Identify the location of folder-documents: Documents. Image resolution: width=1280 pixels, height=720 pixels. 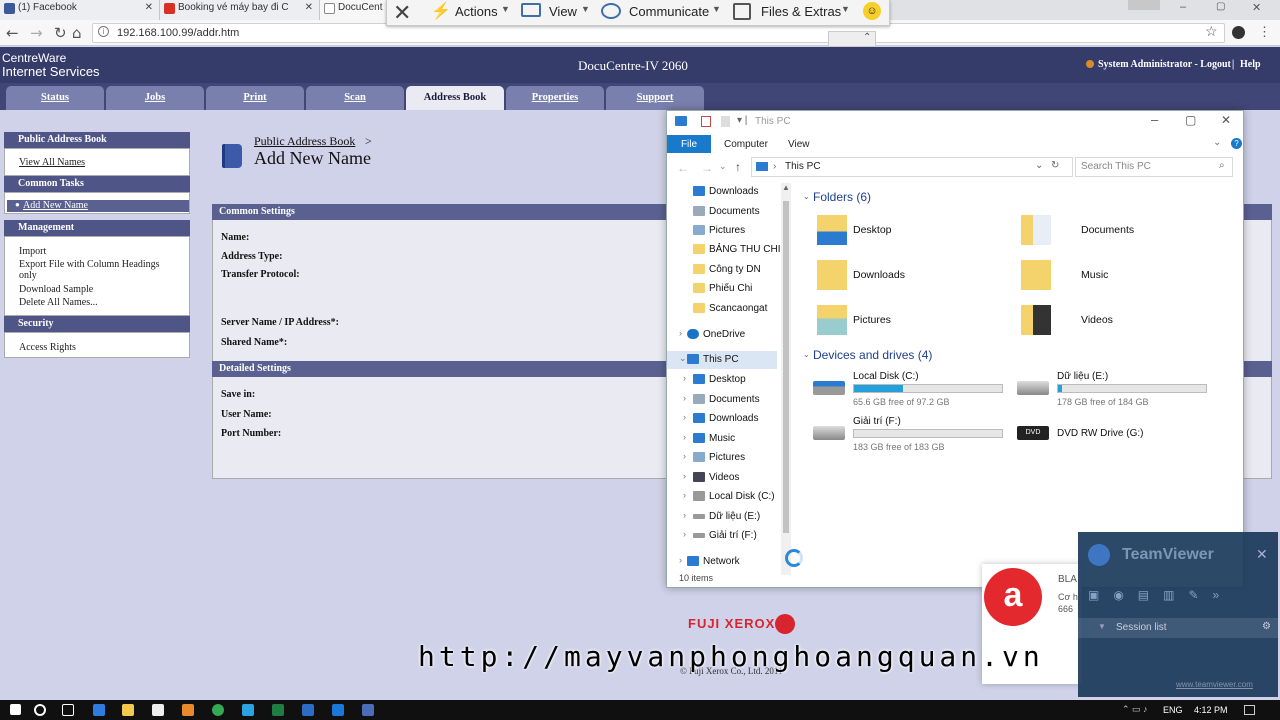
(1121, 231).